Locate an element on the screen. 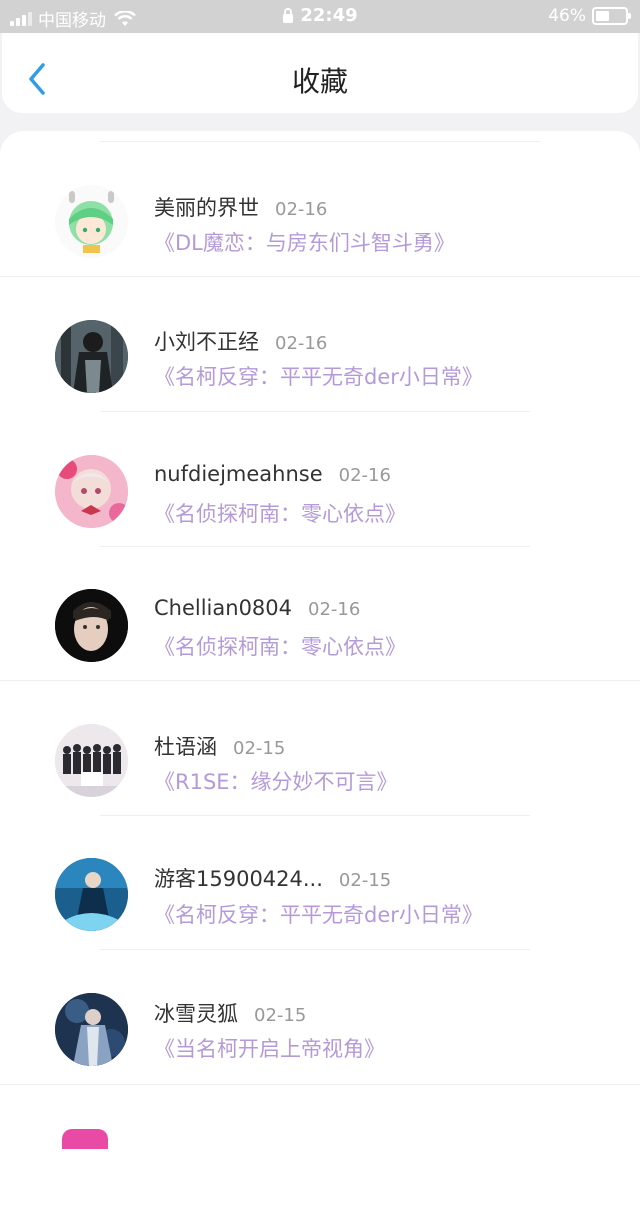  status-center: 22:49 is located at coordinates (320, 15).